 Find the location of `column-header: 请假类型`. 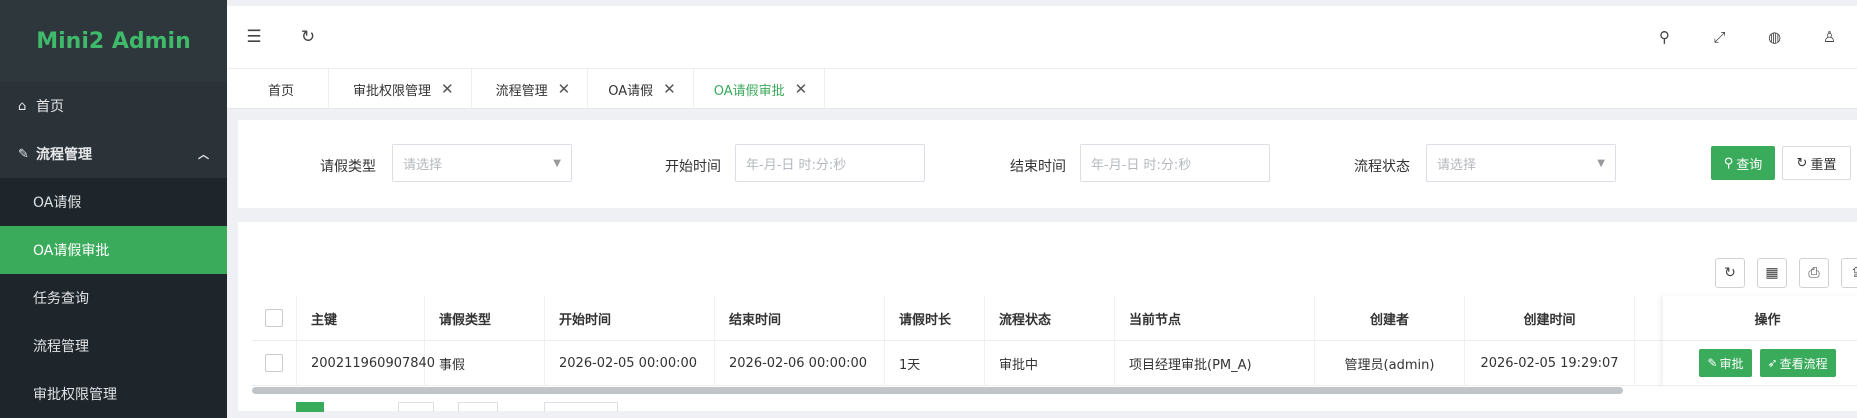

column-header: 请假类型 is located at coordinates (485, 318).